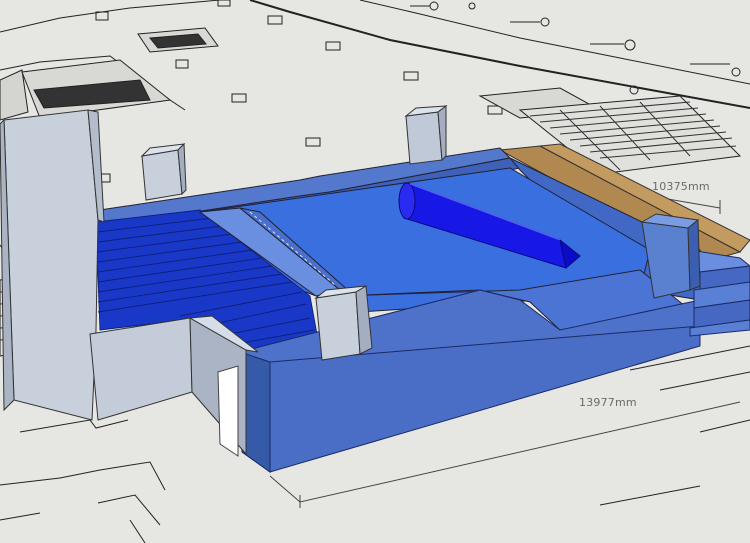 This screenshot has height=543, width=750. I want to click on concrete-wall-front-left, so click(174, 386).